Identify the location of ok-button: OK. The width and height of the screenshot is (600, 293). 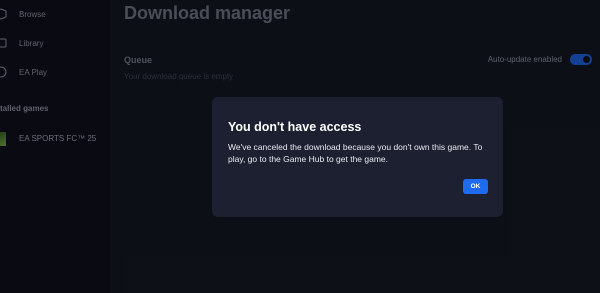
(475, 186).